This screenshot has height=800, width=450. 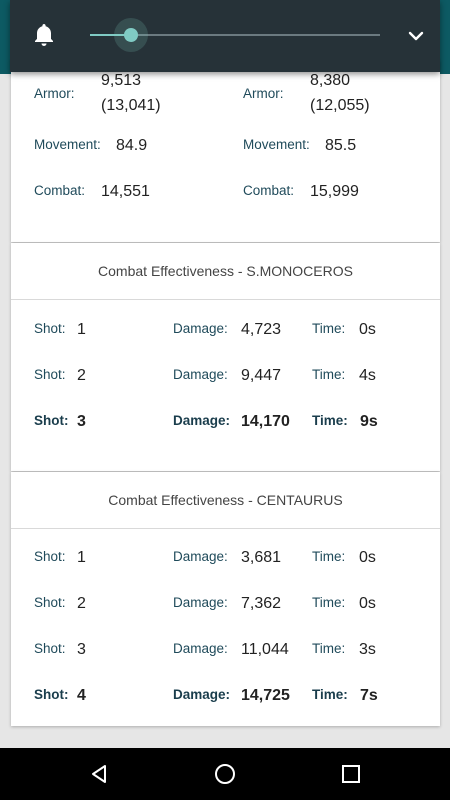 I want to click on left-armor-subvalue: (13,041), so click(x=131, y=105).